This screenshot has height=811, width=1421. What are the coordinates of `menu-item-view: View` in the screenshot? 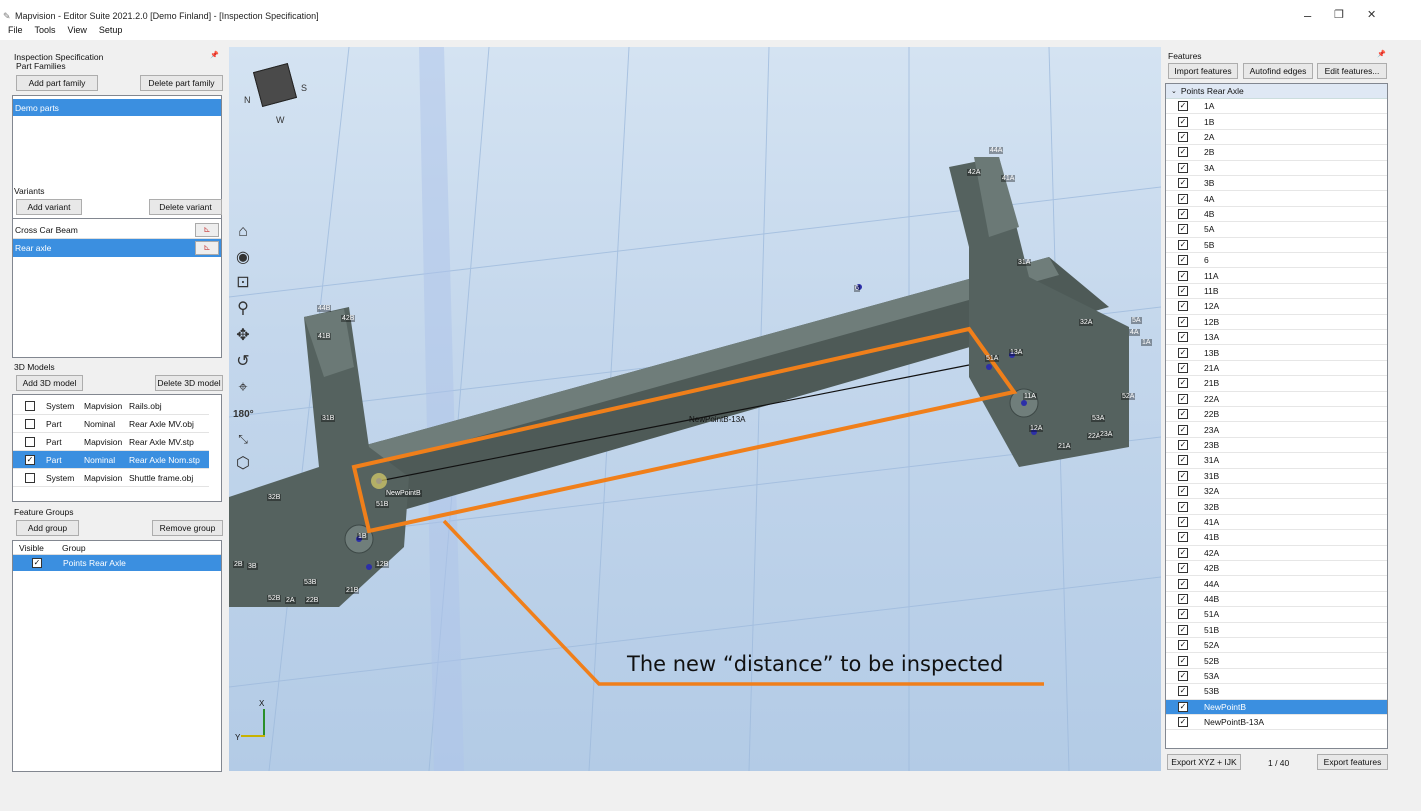 It's located at (77, 32).